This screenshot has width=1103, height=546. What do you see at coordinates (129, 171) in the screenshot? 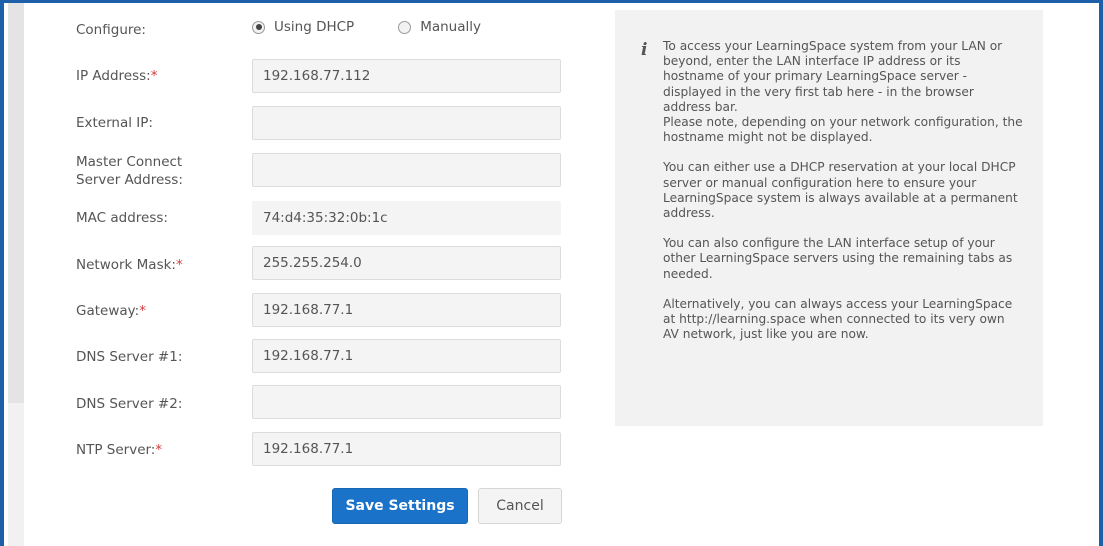
I see `master-connect-label: Master Connect Server Address:` at bounding box center [129, 171].